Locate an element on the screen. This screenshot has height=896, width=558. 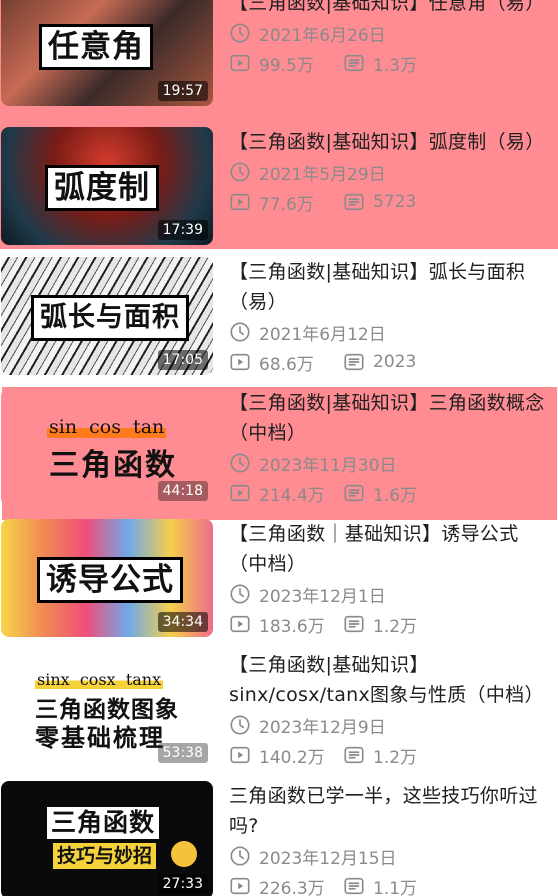
view-count-text: 99.5万 is located at coordinates (286, 65).